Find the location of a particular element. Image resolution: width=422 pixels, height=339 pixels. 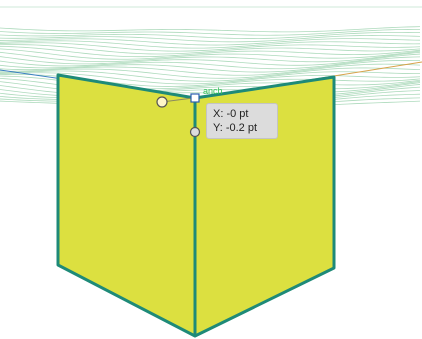

coordinate-readout: X: -0 pt Y: -0.2 pt is located at coordinates (242, 121).